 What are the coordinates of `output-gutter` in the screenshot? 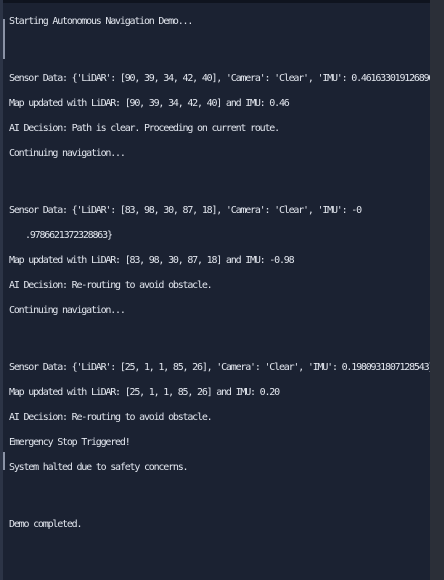 It's located at (1, 290).